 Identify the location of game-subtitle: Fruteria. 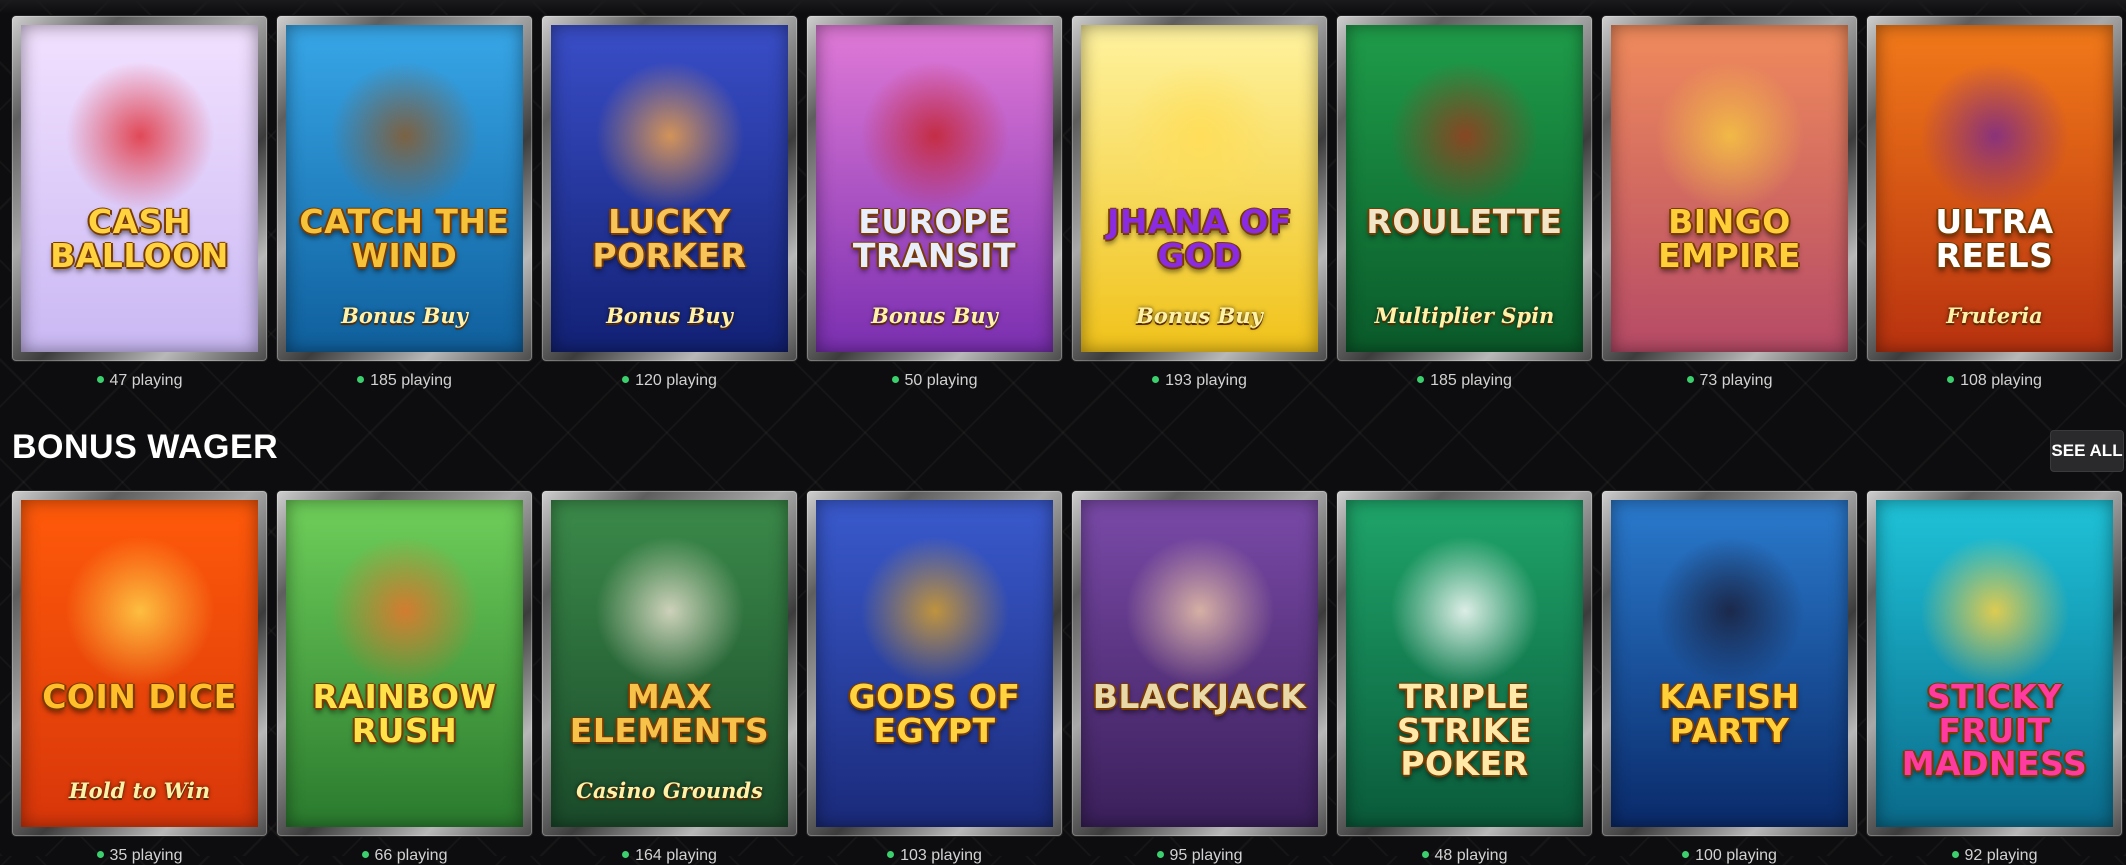
(1994, 315).